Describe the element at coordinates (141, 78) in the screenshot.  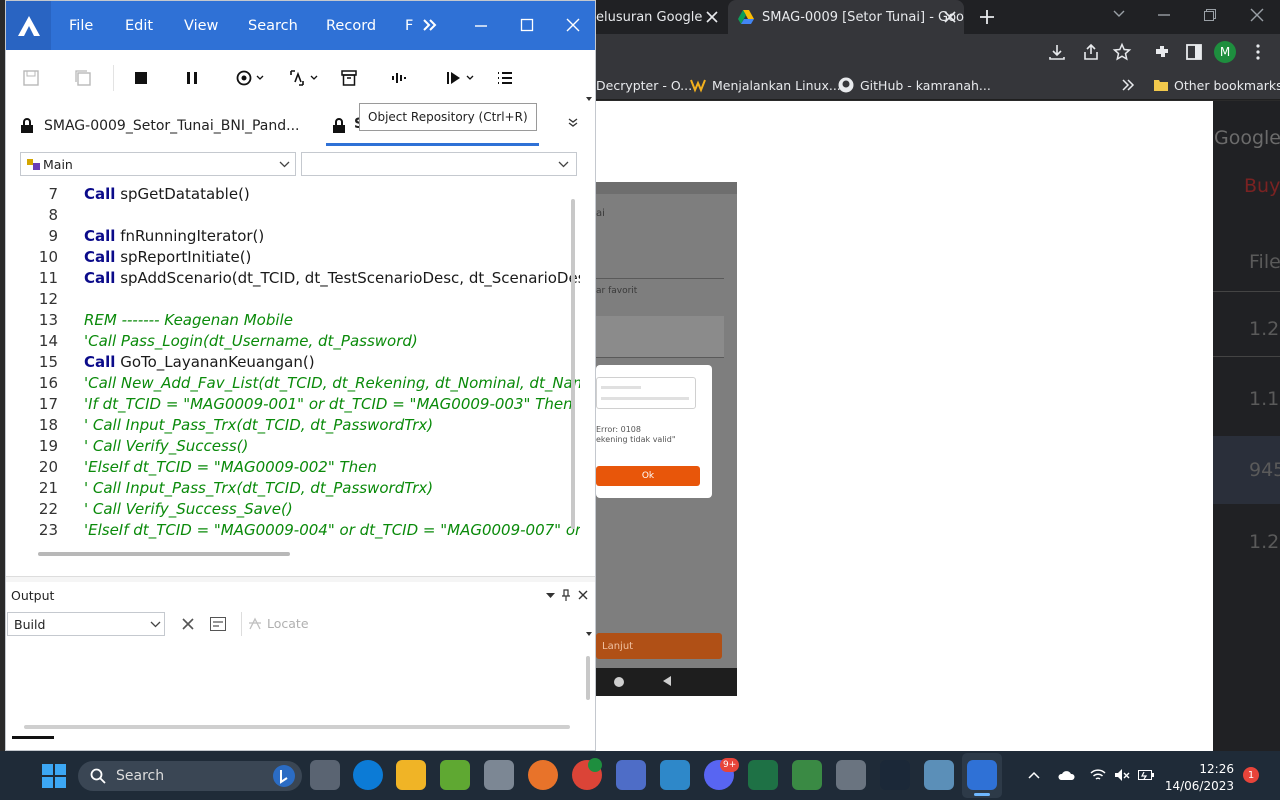
I see `stop-button` at that location.